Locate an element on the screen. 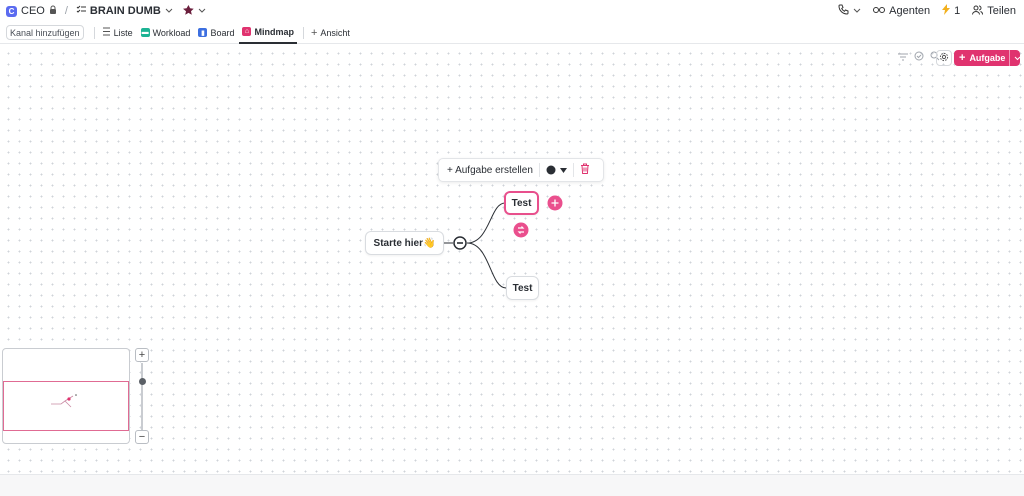 Image resolution: width=1024 pixels, height=496 pixels. zoom-in-button: + is located at coordinates (142, 355).